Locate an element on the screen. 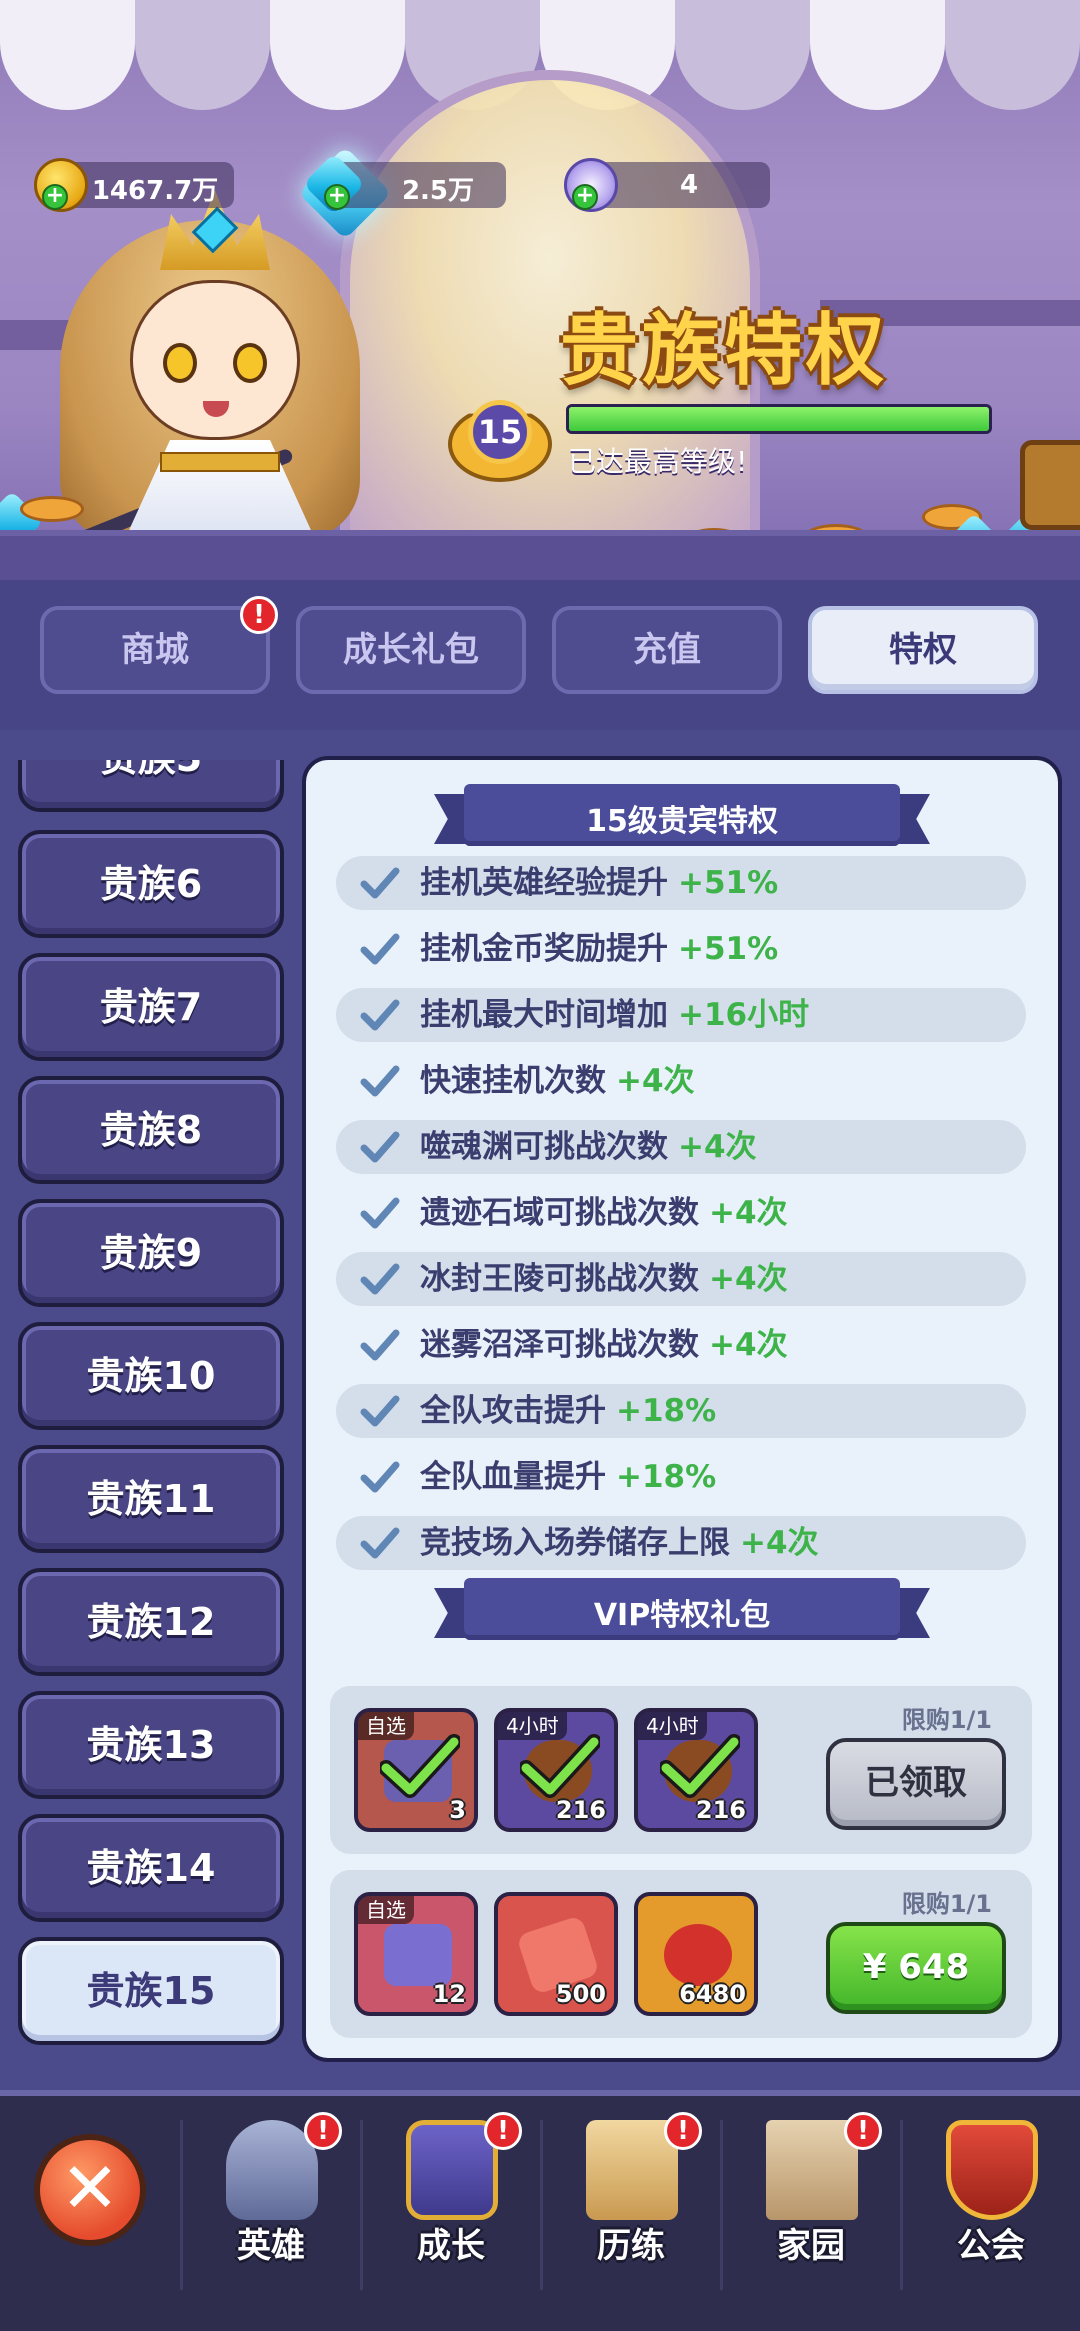  privilege-item: 冰封王陵可挑战次数 +4次 is located at coordinates (681, 1279).